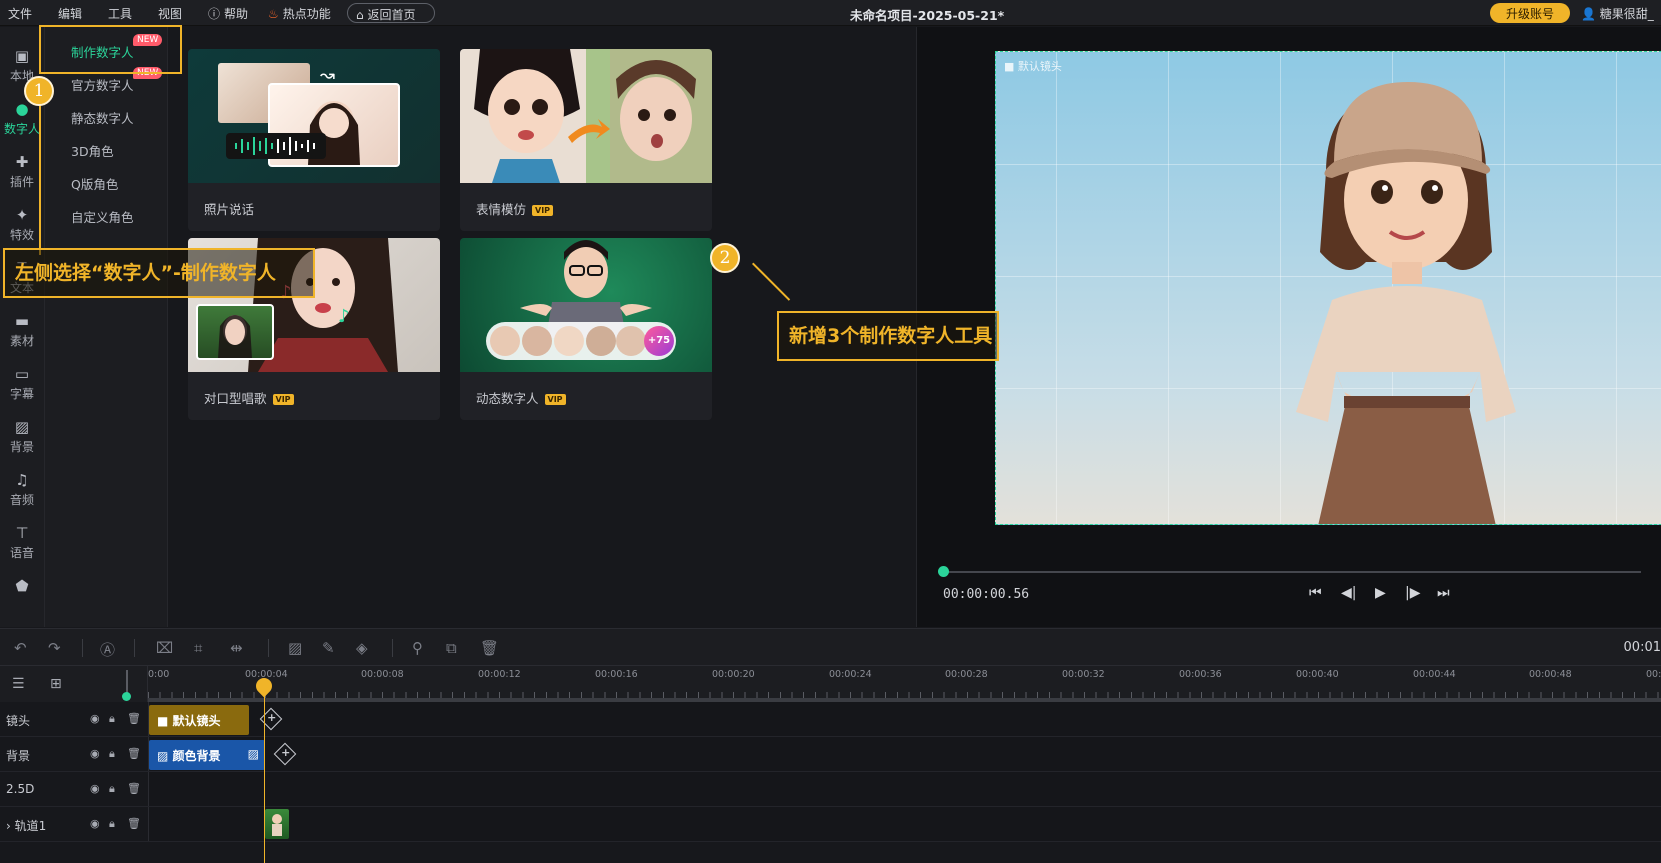 Image resolution: width=1661 pixels, height=863 pixels. What do you see at coordinates (198, 648) in the screenshot?
I see `crop-icon: ⌗` at bounding box center [198, 648].